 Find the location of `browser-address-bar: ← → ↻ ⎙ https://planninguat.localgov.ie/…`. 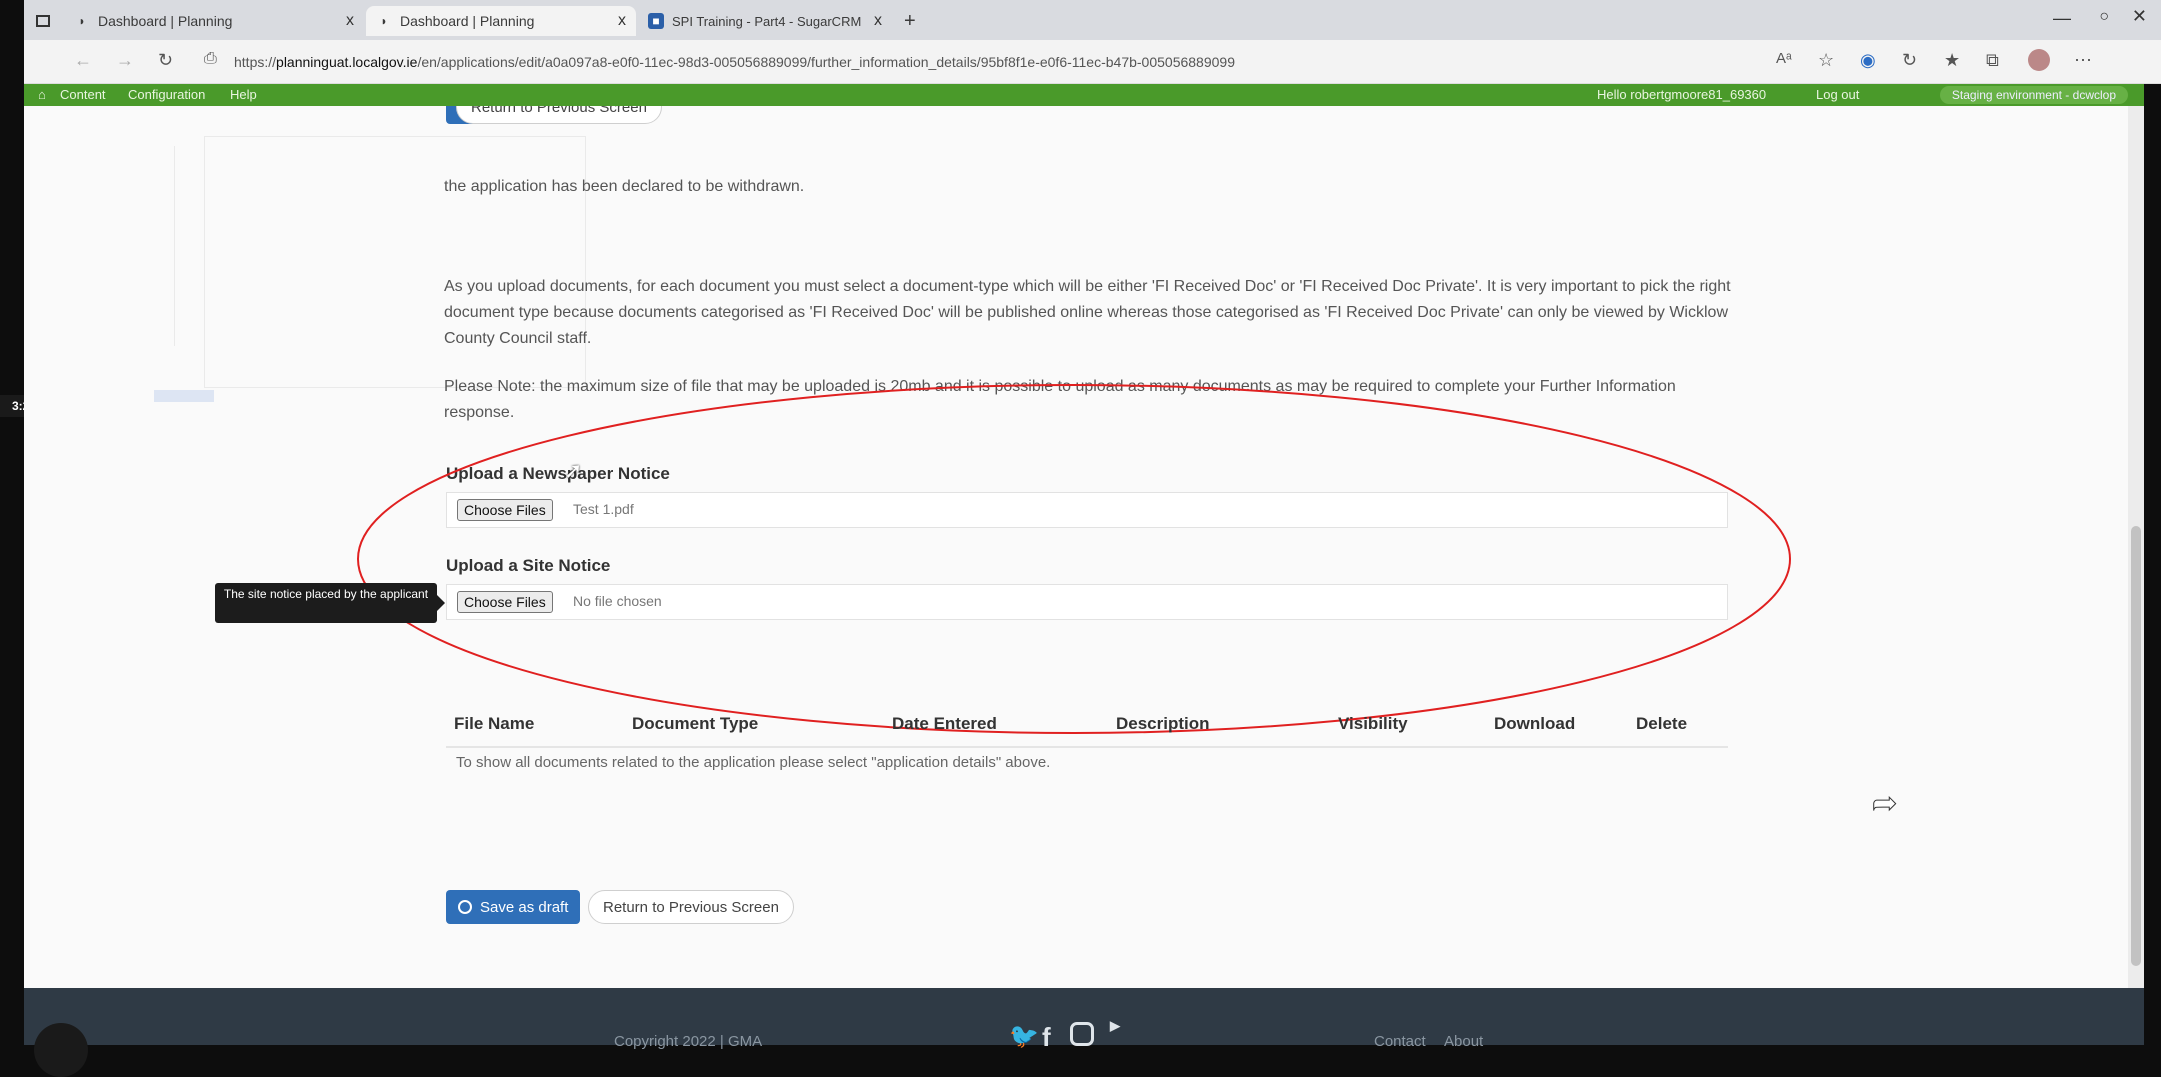

browser-address-bar: ← → ↻ ⎙ https://planninguat.localgov.ie/… is located at coordinates (1092, 62).